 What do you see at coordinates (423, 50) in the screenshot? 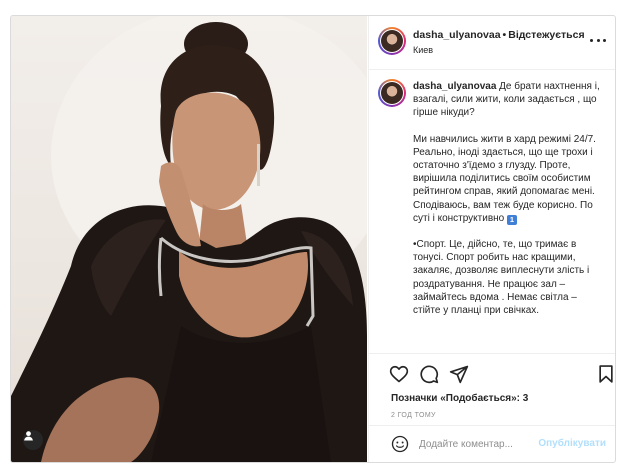
I see `location-link: Киев` at bounding box center [423, 50].